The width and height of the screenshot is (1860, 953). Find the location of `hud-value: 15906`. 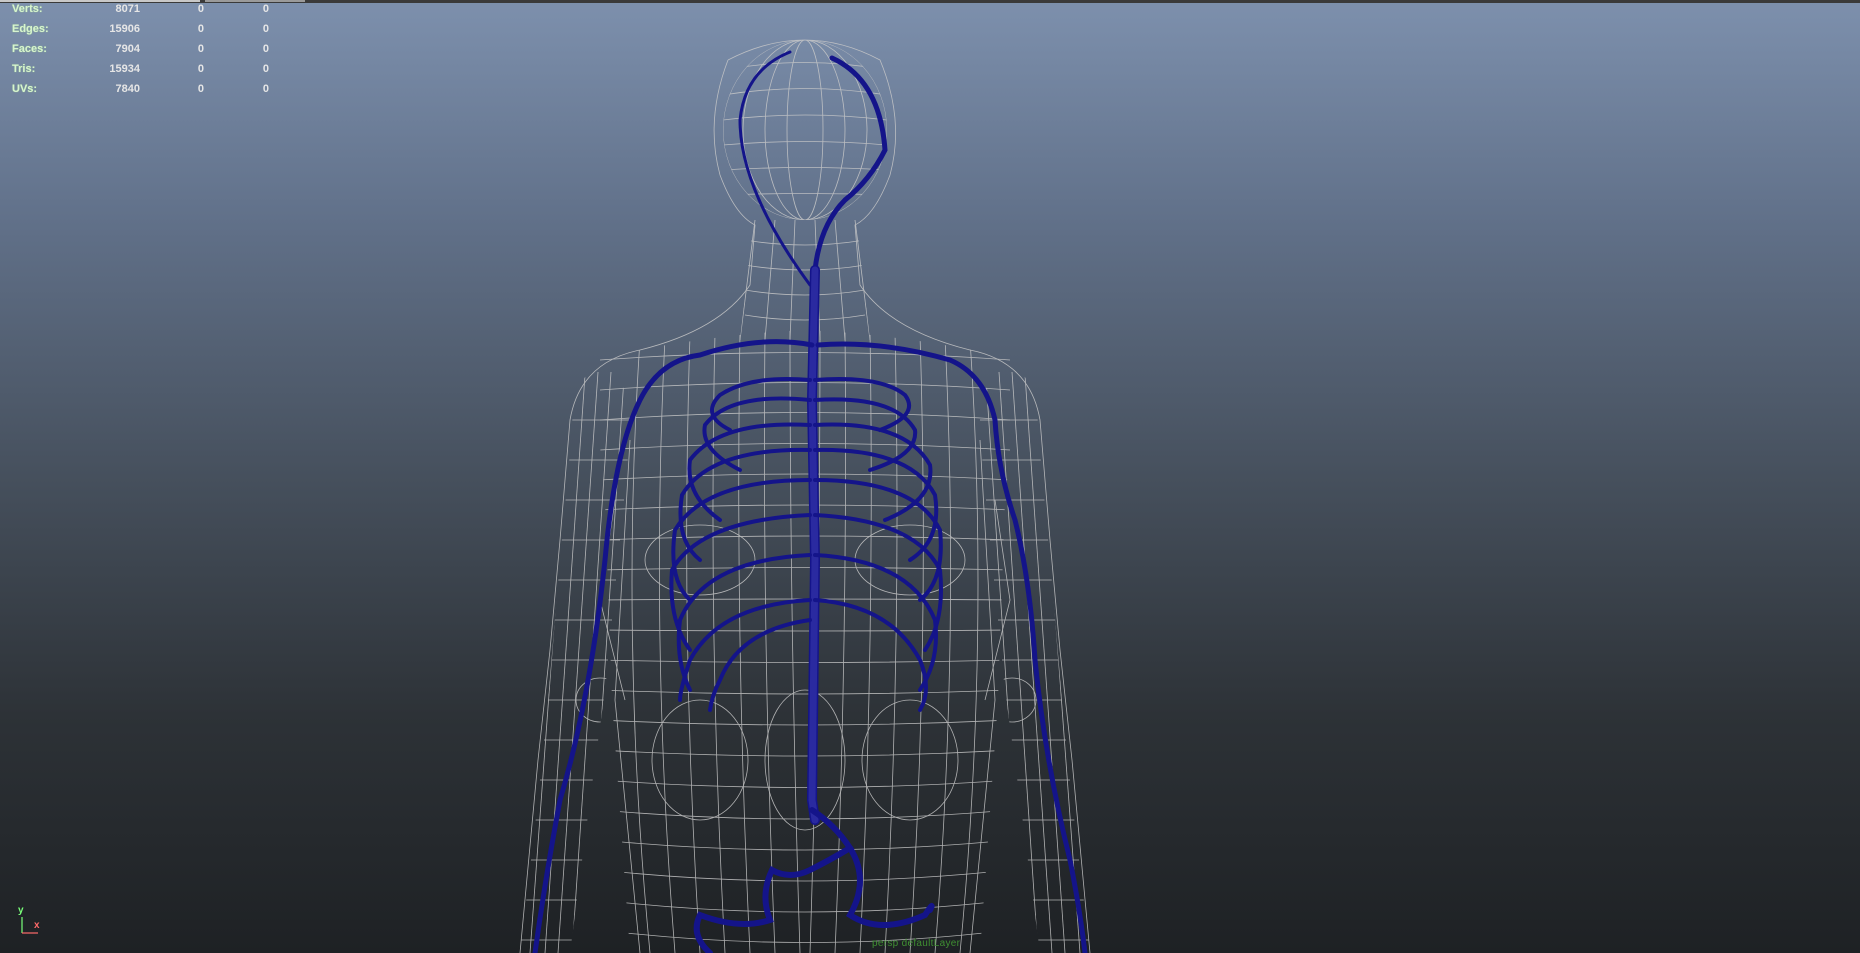

hud-value: 15906 is located at coordinates (124, 29).